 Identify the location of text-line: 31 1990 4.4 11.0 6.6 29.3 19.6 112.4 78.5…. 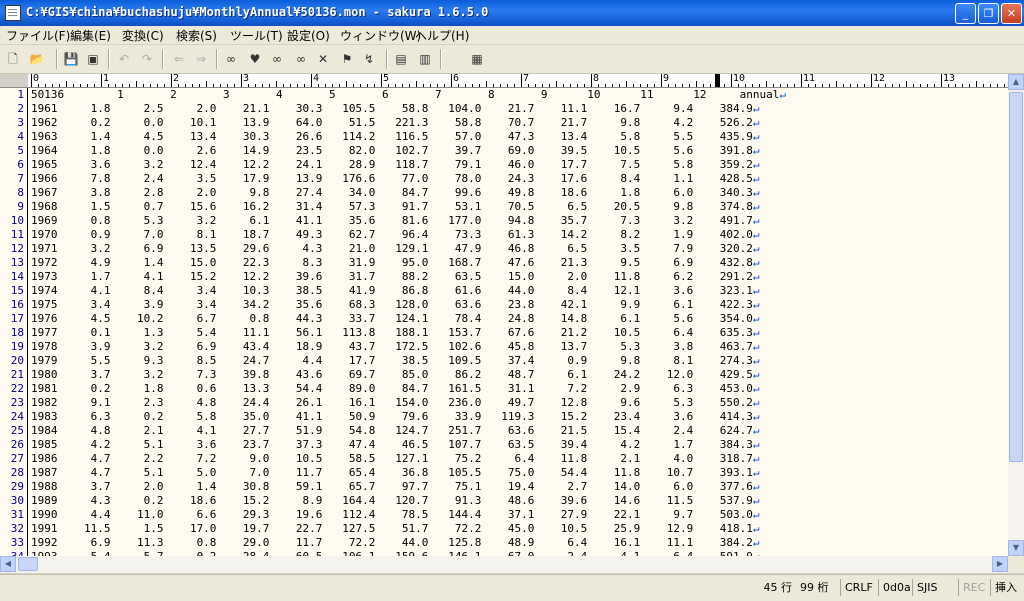
(504, 515).